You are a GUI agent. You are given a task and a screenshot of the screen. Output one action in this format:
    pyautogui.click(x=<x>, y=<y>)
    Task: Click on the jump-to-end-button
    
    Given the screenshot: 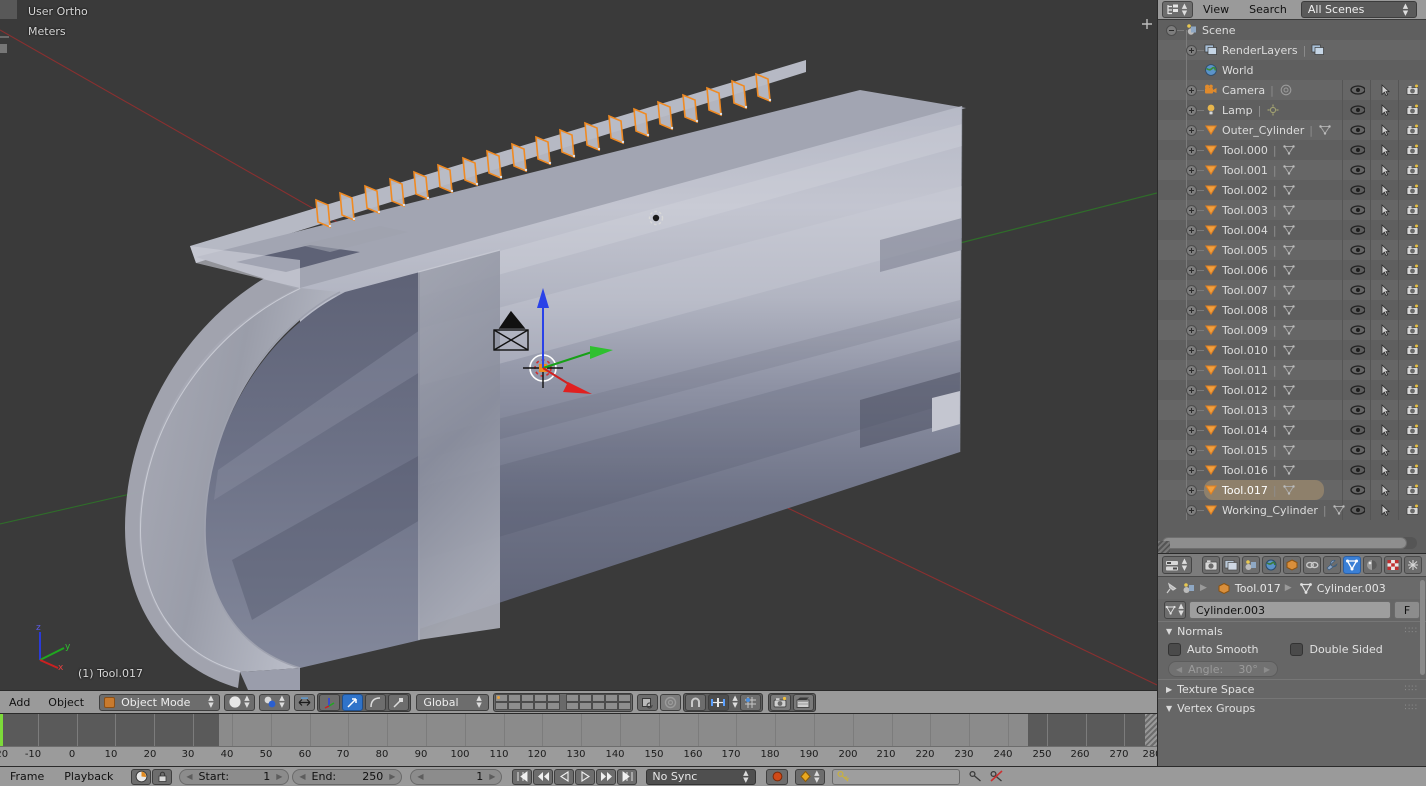 What is the action you would take?
    pyautogui.click(x=627, y=776)
    